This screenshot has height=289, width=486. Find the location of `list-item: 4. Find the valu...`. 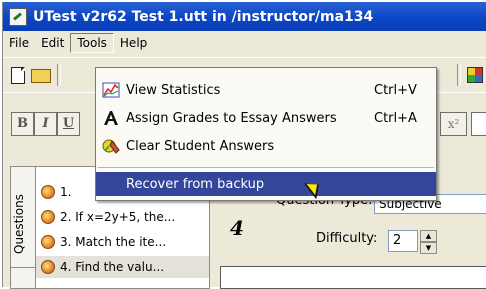

list-item: 4. Find the valu... is located at coordinates (122, 267).